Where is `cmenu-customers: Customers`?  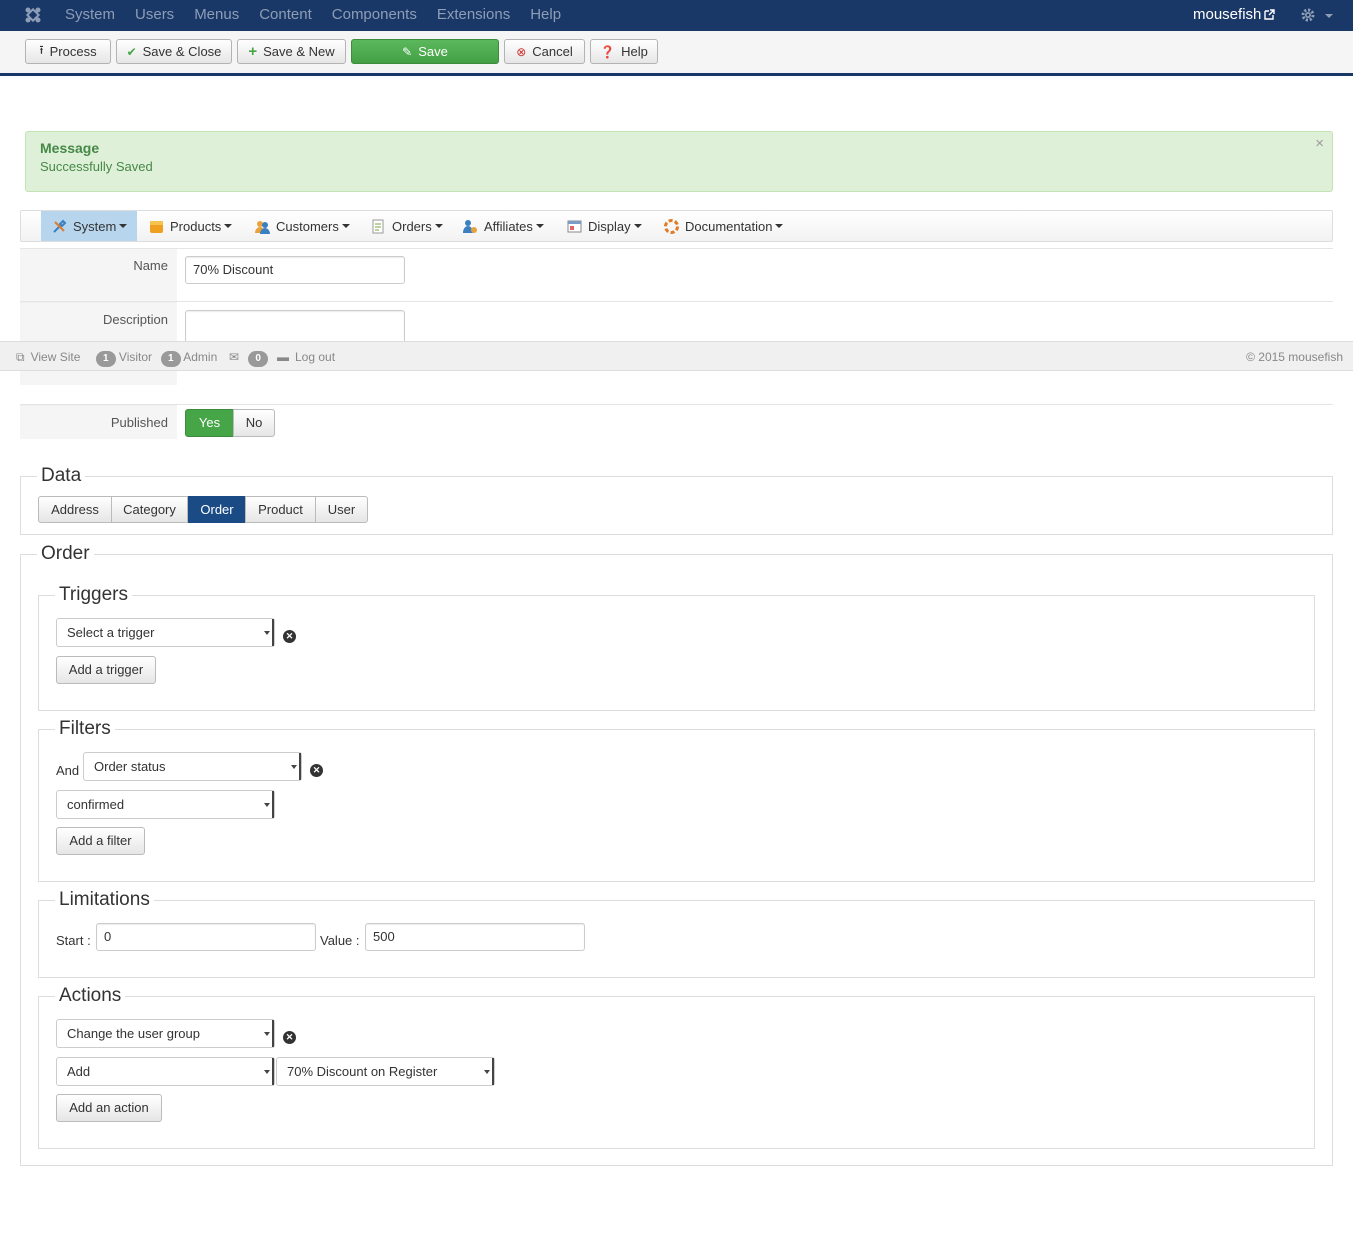
cmenu-customers: Customers is located at coordinates (302, 226).